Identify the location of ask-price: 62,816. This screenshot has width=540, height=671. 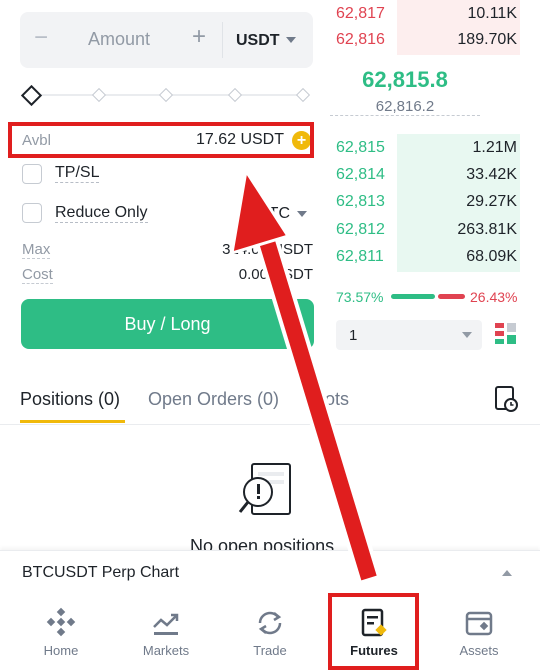
(360, 39).